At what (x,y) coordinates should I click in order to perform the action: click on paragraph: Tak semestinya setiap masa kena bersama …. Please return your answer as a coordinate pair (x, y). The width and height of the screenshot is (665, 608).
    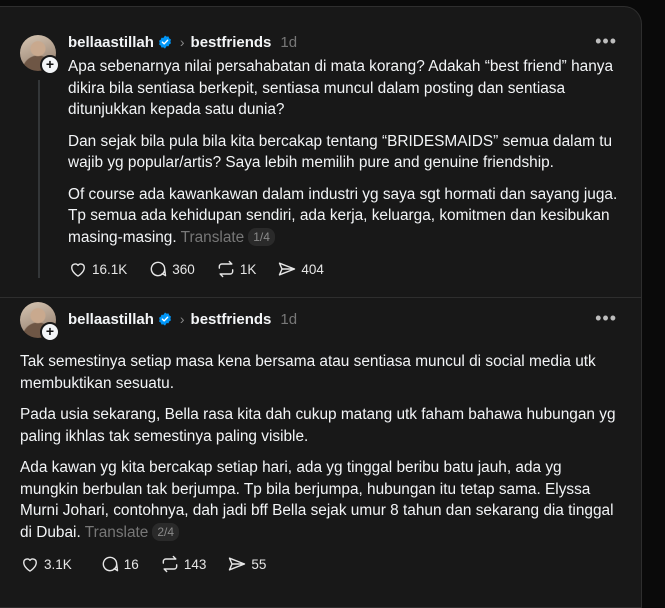
    Looking at the image, I should click on (308, 372).